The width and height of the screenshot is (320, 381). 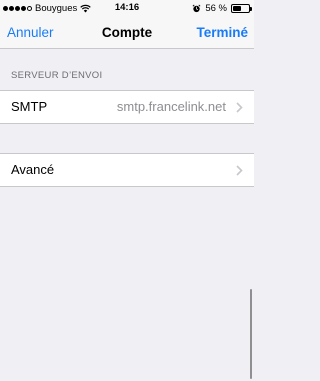 I want to click on battery-percent: 56 %, so click(x=216, y=8).